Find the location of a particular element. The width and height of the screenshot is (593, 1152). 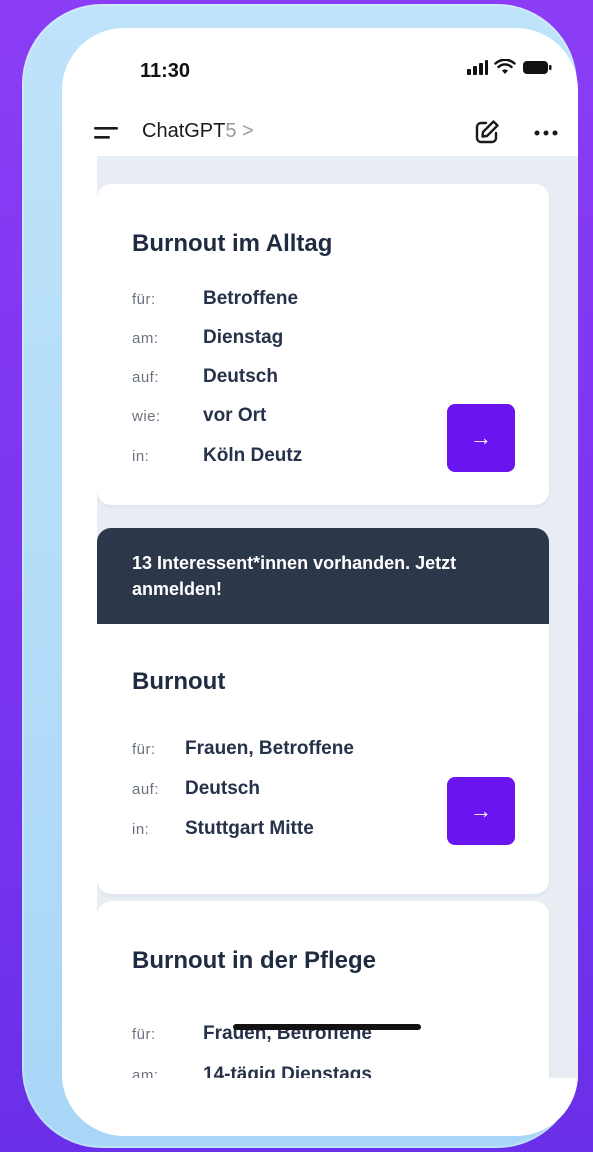

info-row: am: Dienstag is located at coordinates (207, 338).